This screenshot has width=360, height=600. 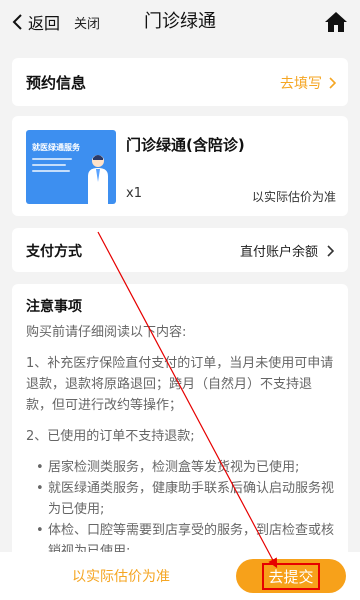 What do you see at coordinates (71, 167) in the screenshot?
I see `product-thumbnail: 就医绿通服务` at bounding box center [71, 167].